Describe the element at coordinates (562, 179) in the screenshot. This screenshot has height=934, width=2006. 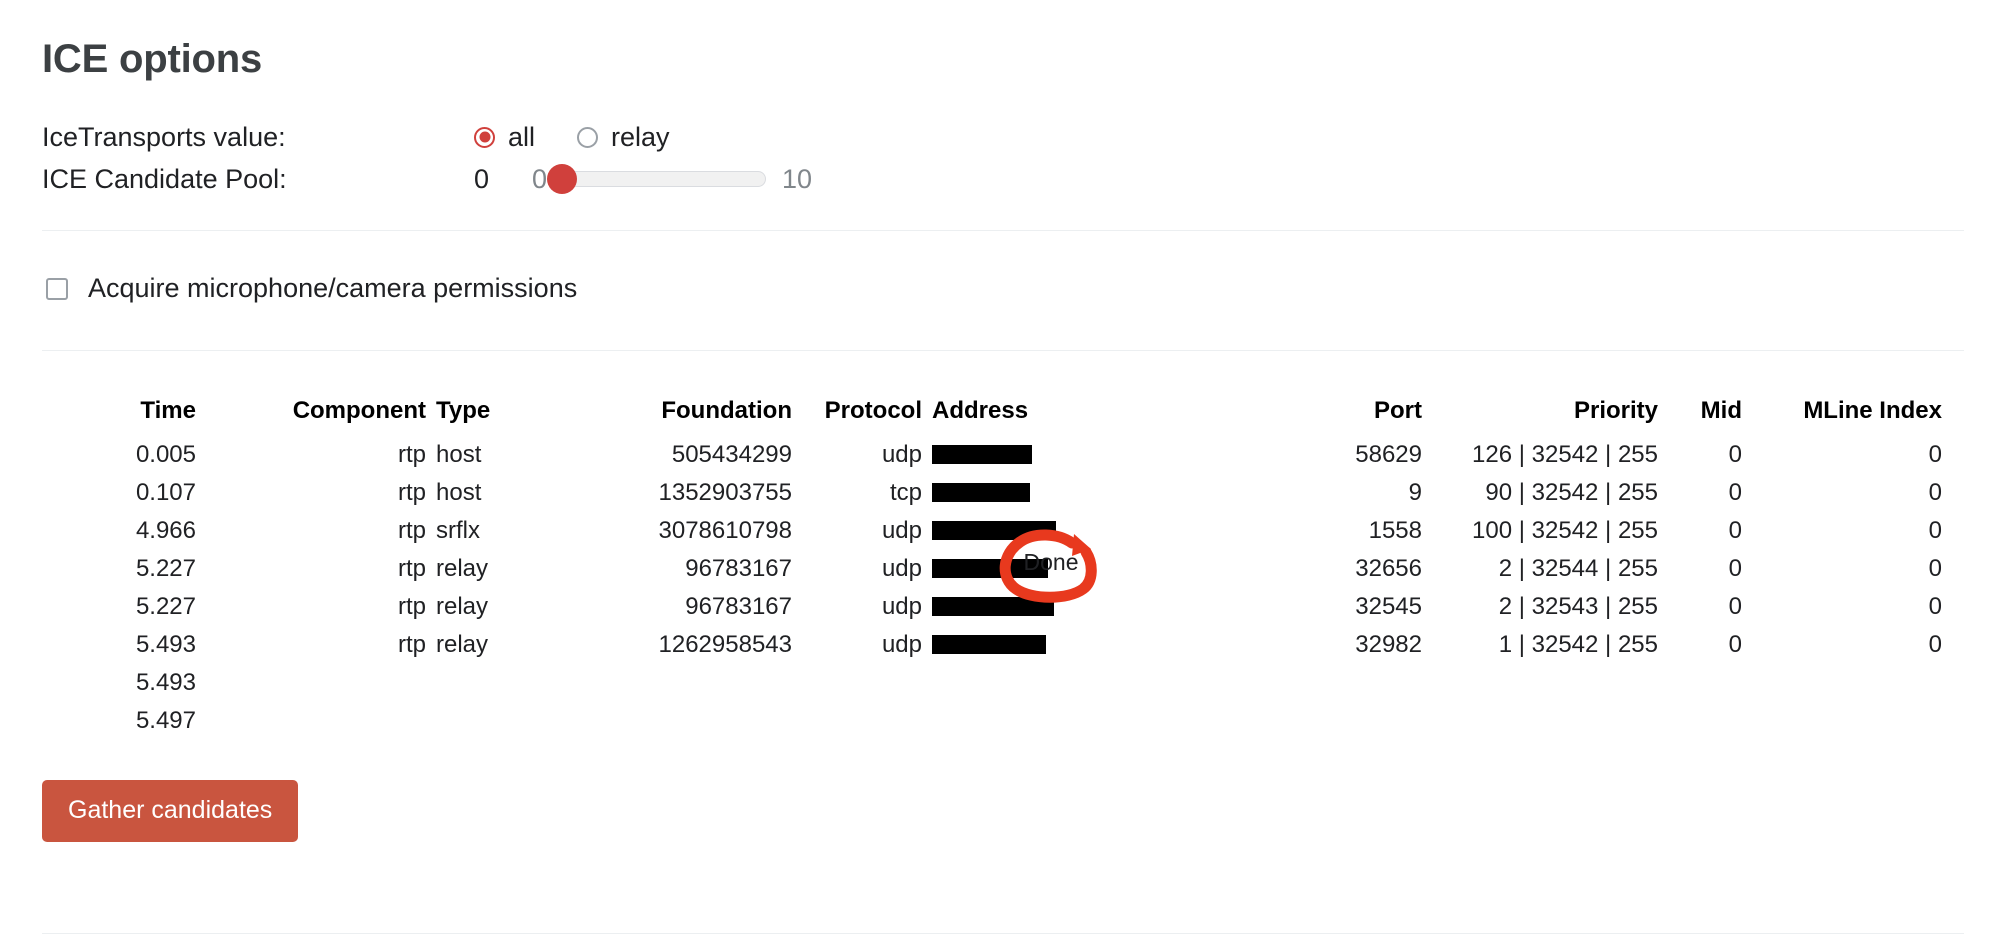
I see `slider-thumb` at that location.